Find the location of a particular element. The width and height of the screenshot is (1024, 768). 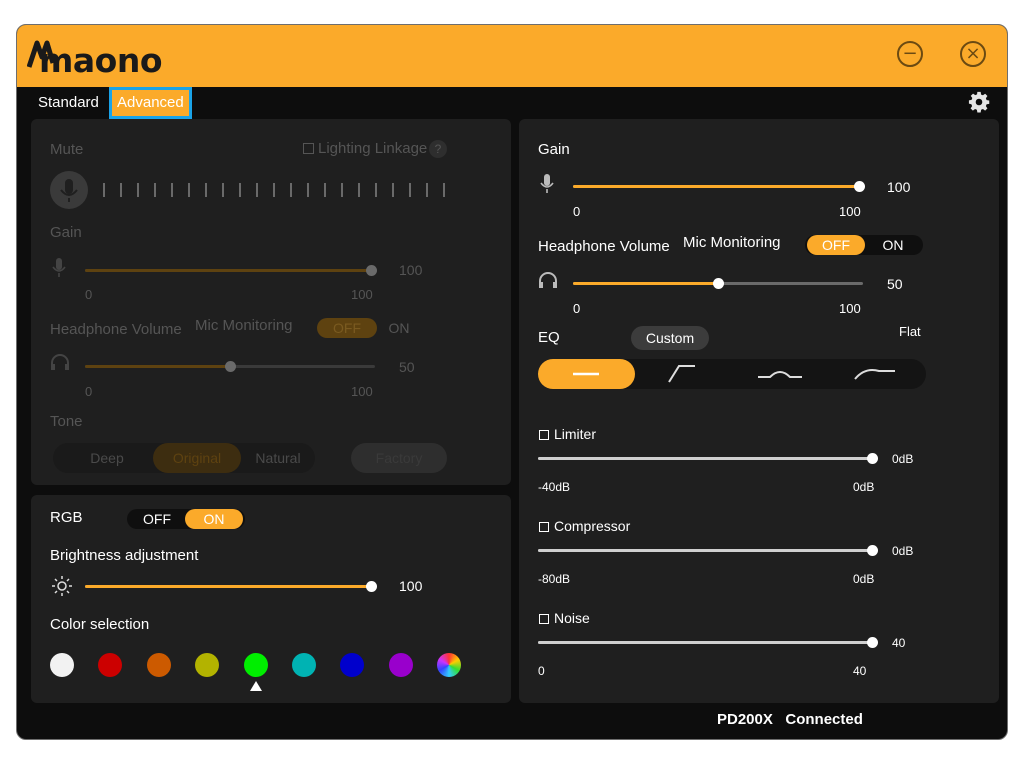

microphone-icon is located at coordinates (69, 190).